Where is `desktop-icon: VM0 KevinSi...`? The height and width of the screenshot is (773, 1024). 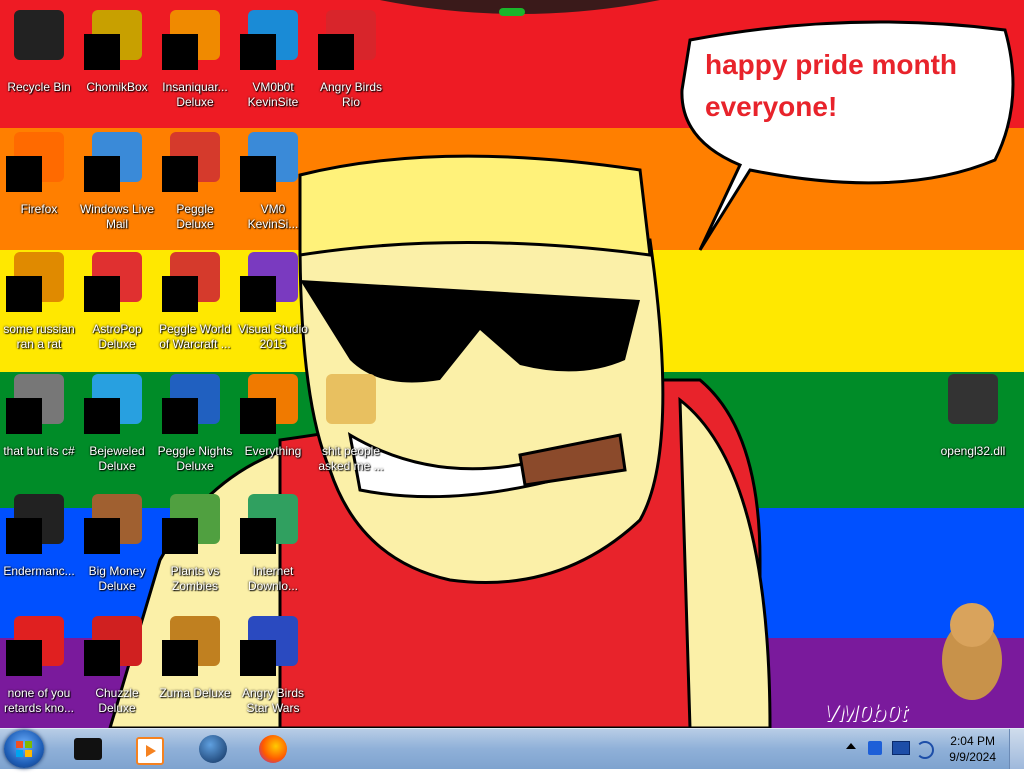
desktop-icon: VM0 KevinSi... is located at coordinates (273, 186).